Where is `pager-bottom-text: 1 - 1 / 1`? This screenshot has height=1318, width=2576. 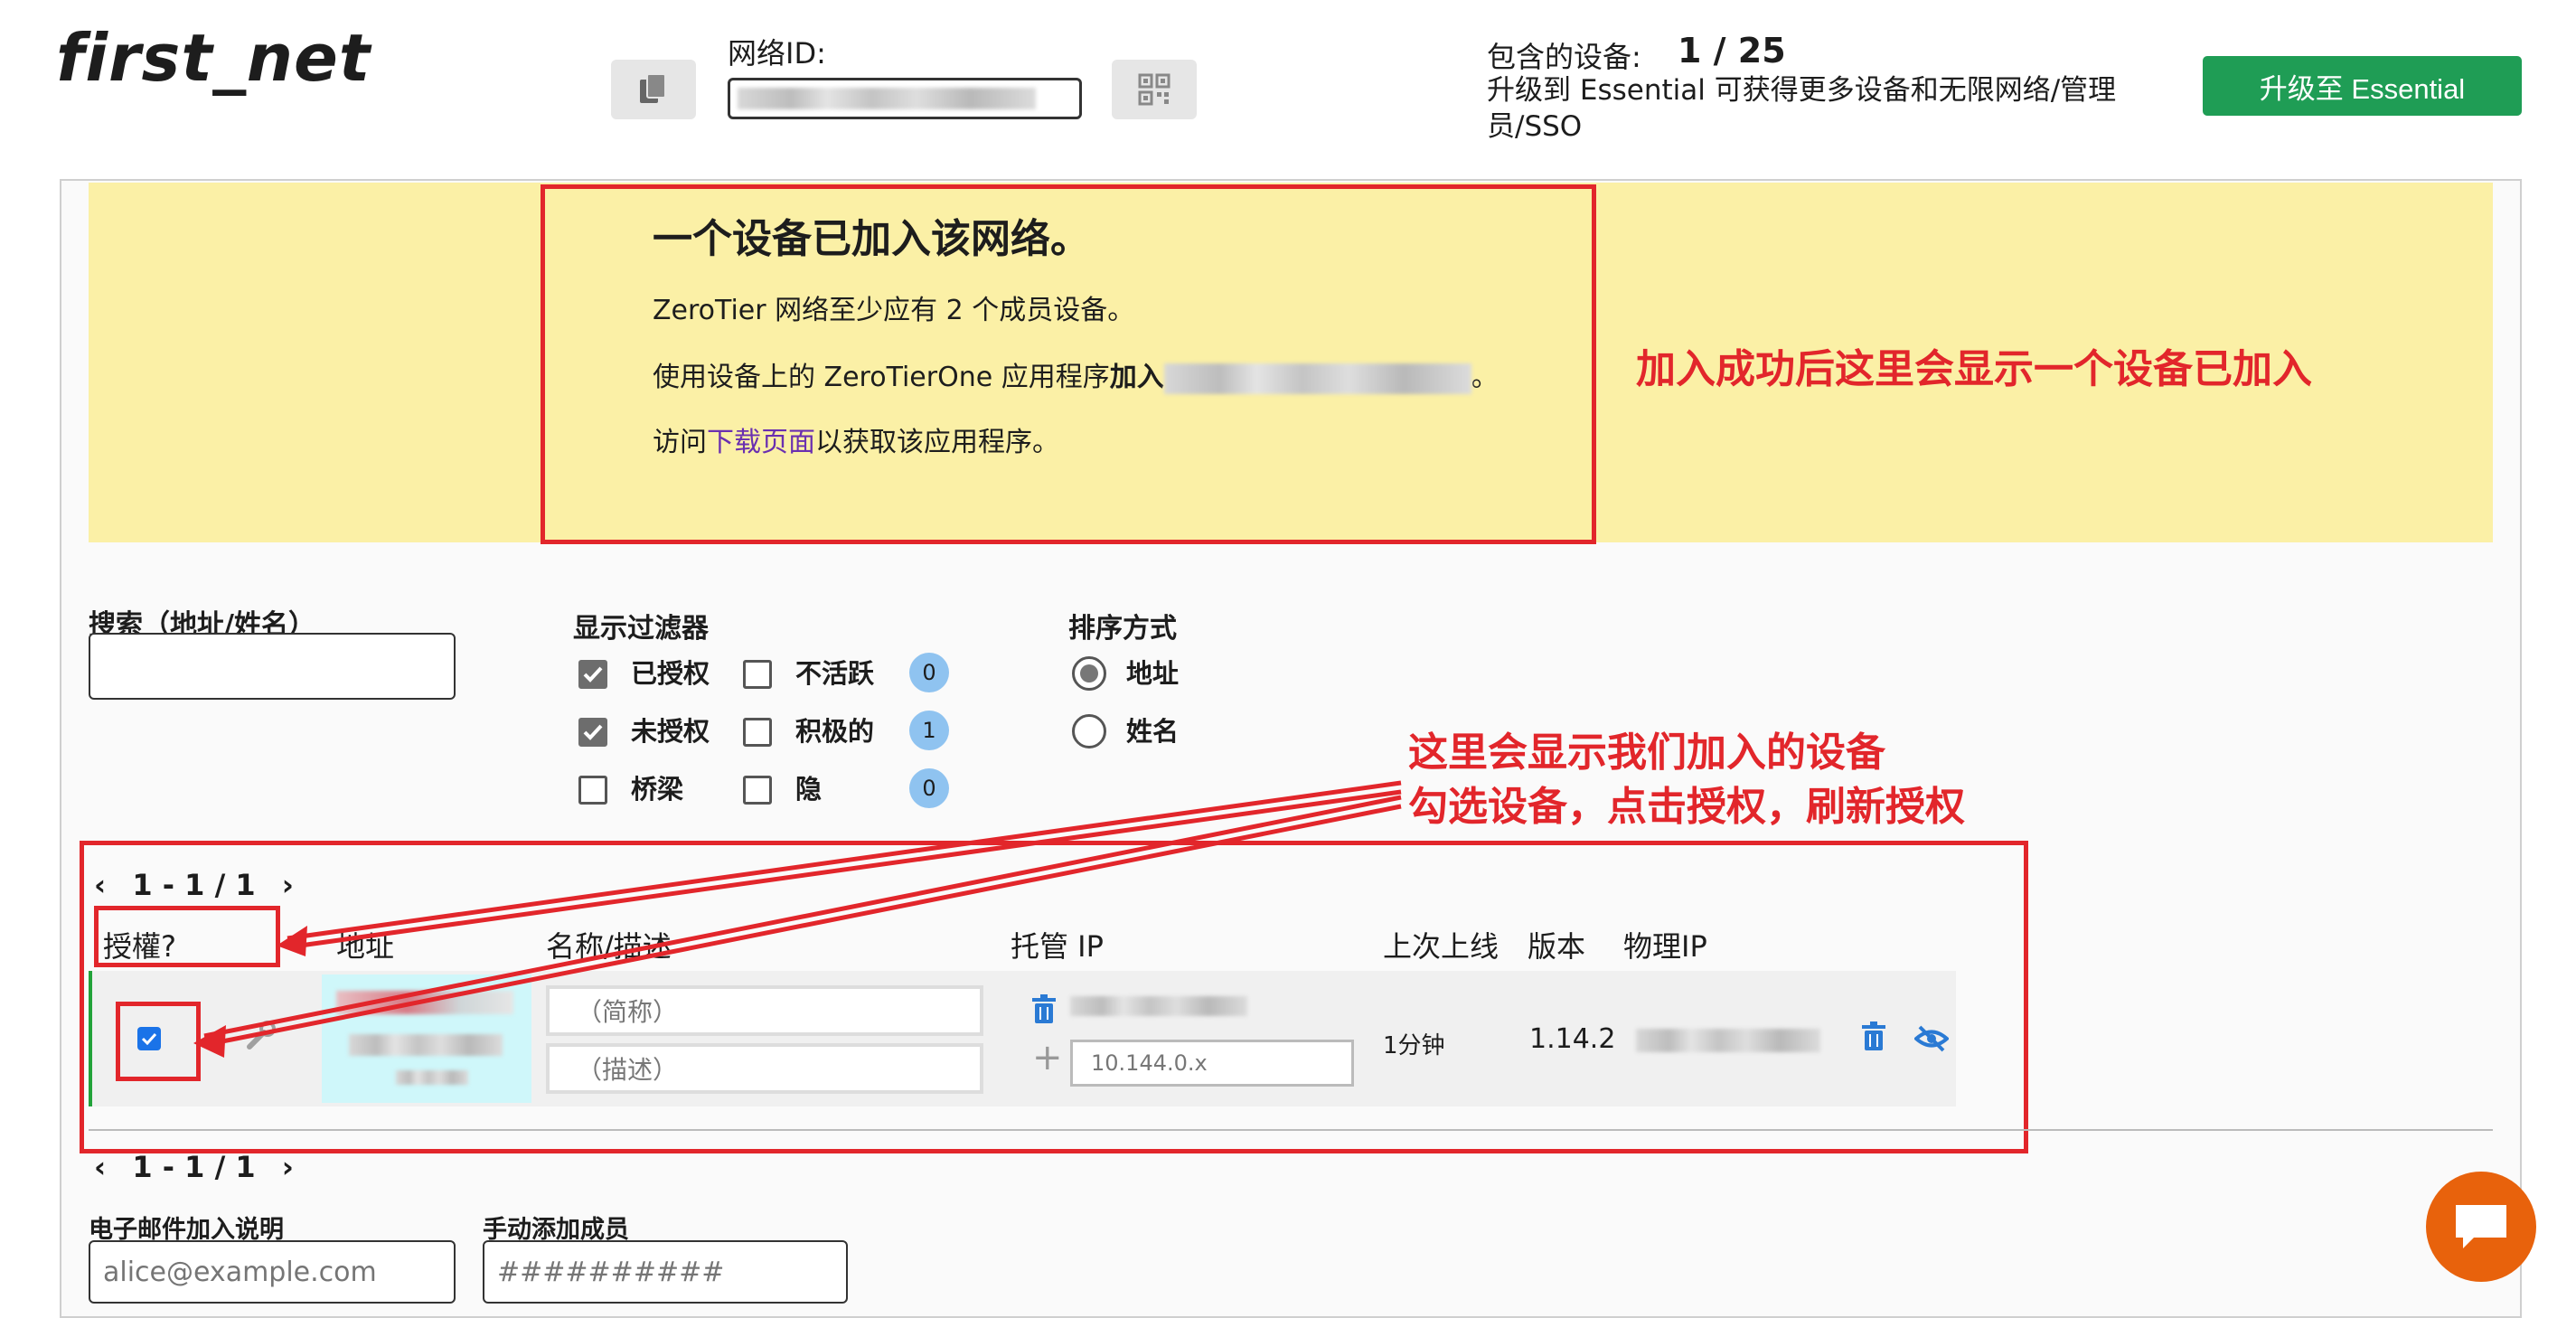 pager-bottom-text: 1 - 1 / 1 is located at coordinates (194, 1167).